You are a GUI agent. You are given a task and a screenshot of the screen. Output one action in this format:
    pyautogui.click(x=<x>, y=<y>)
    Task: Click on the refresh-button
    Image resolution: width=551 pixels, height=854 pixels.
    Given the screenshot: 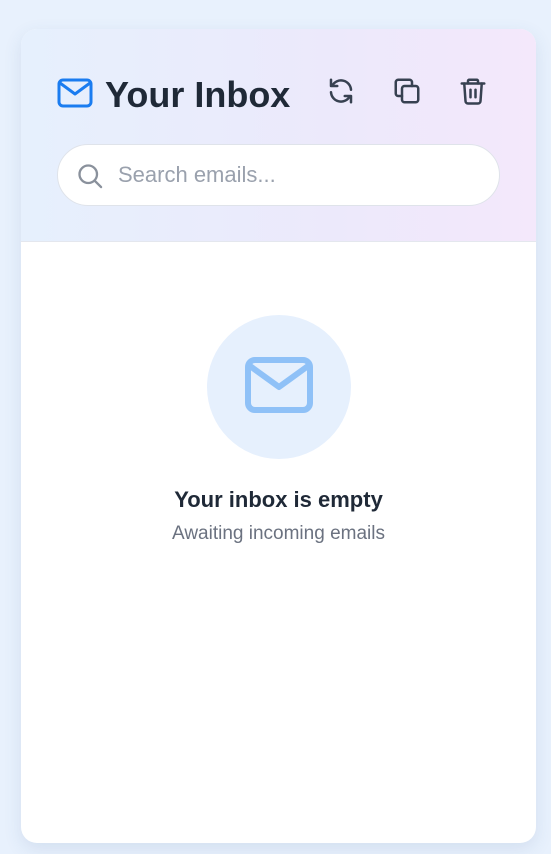 What is the action you would take?
    pyautogui.click(x=341, y=93)
    